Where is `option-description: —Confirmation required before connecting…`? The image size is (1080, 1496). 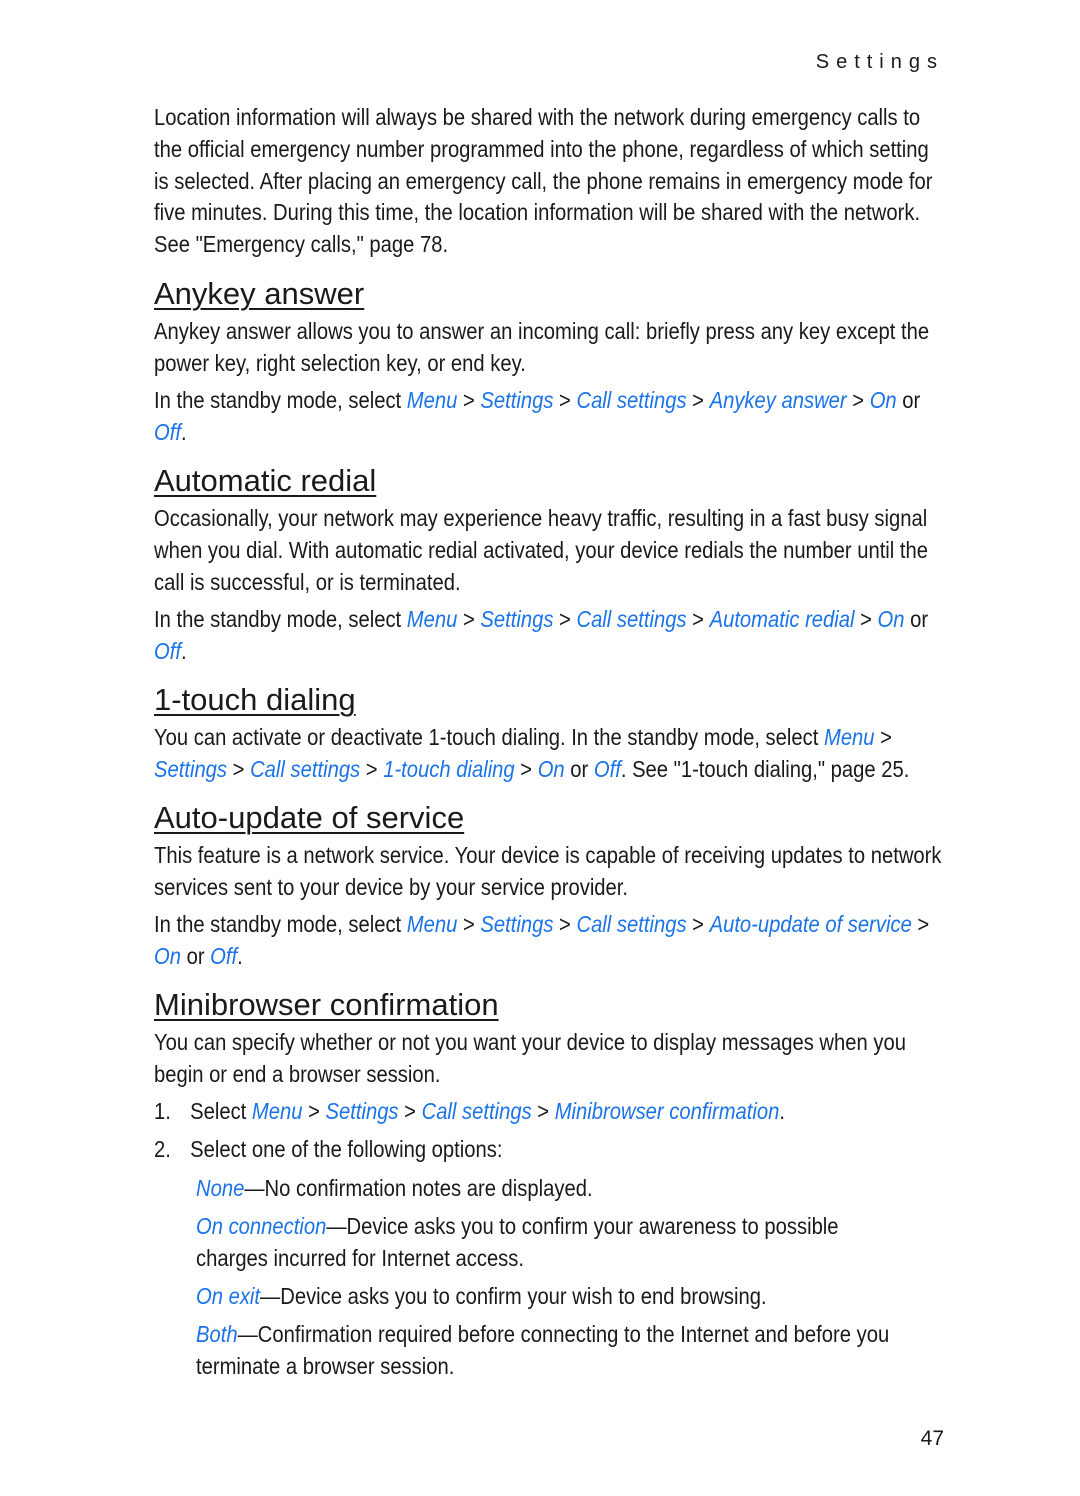
option-description: —Confirmation required before connecting… is located at coordinates (543, 1350).